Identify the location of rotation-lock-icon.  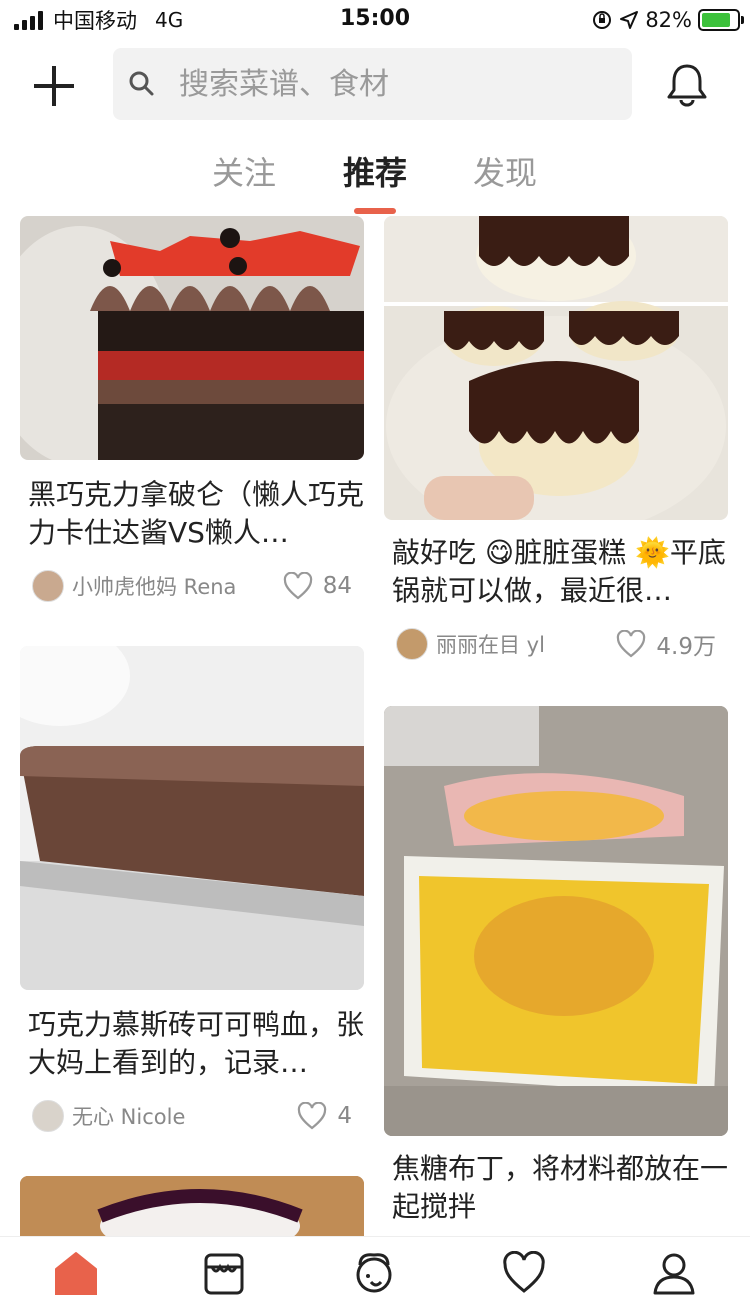
(602, 20).